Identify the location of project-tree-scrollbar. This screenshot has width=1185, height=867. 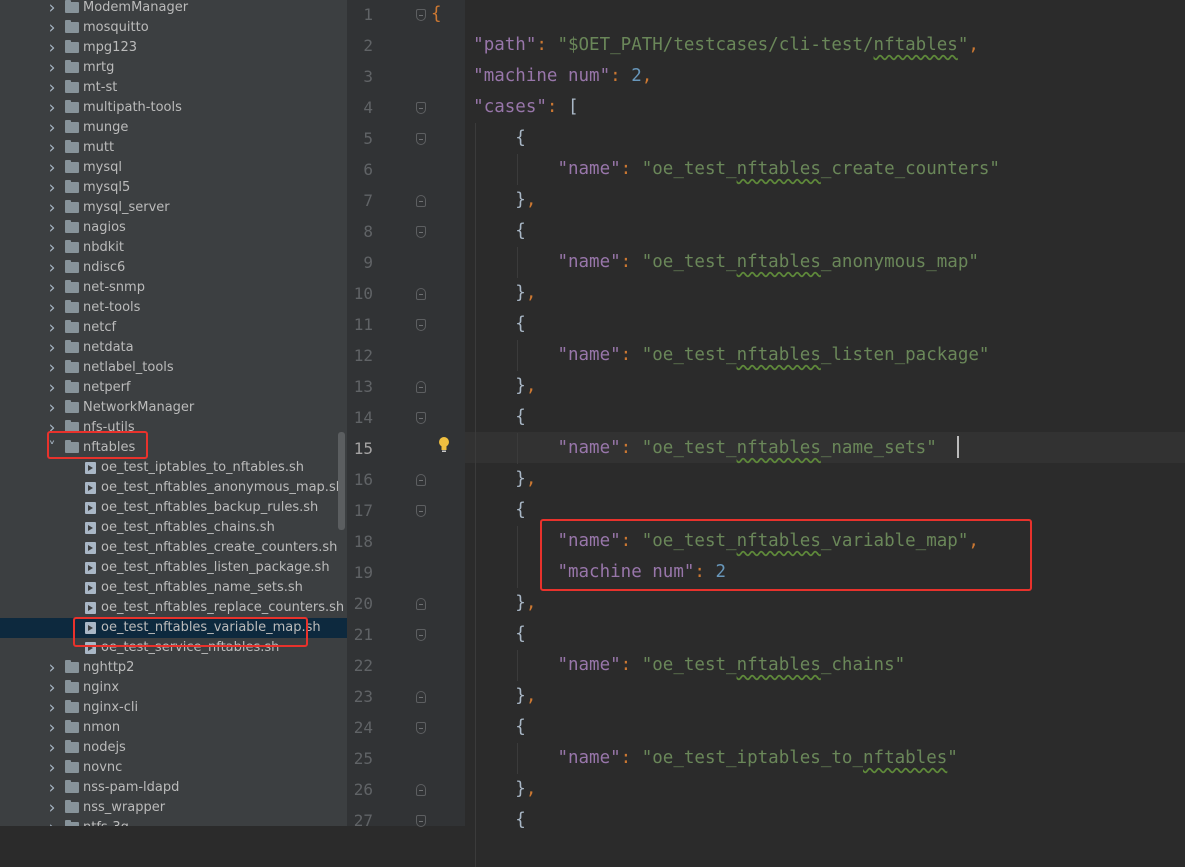
(341, 481).